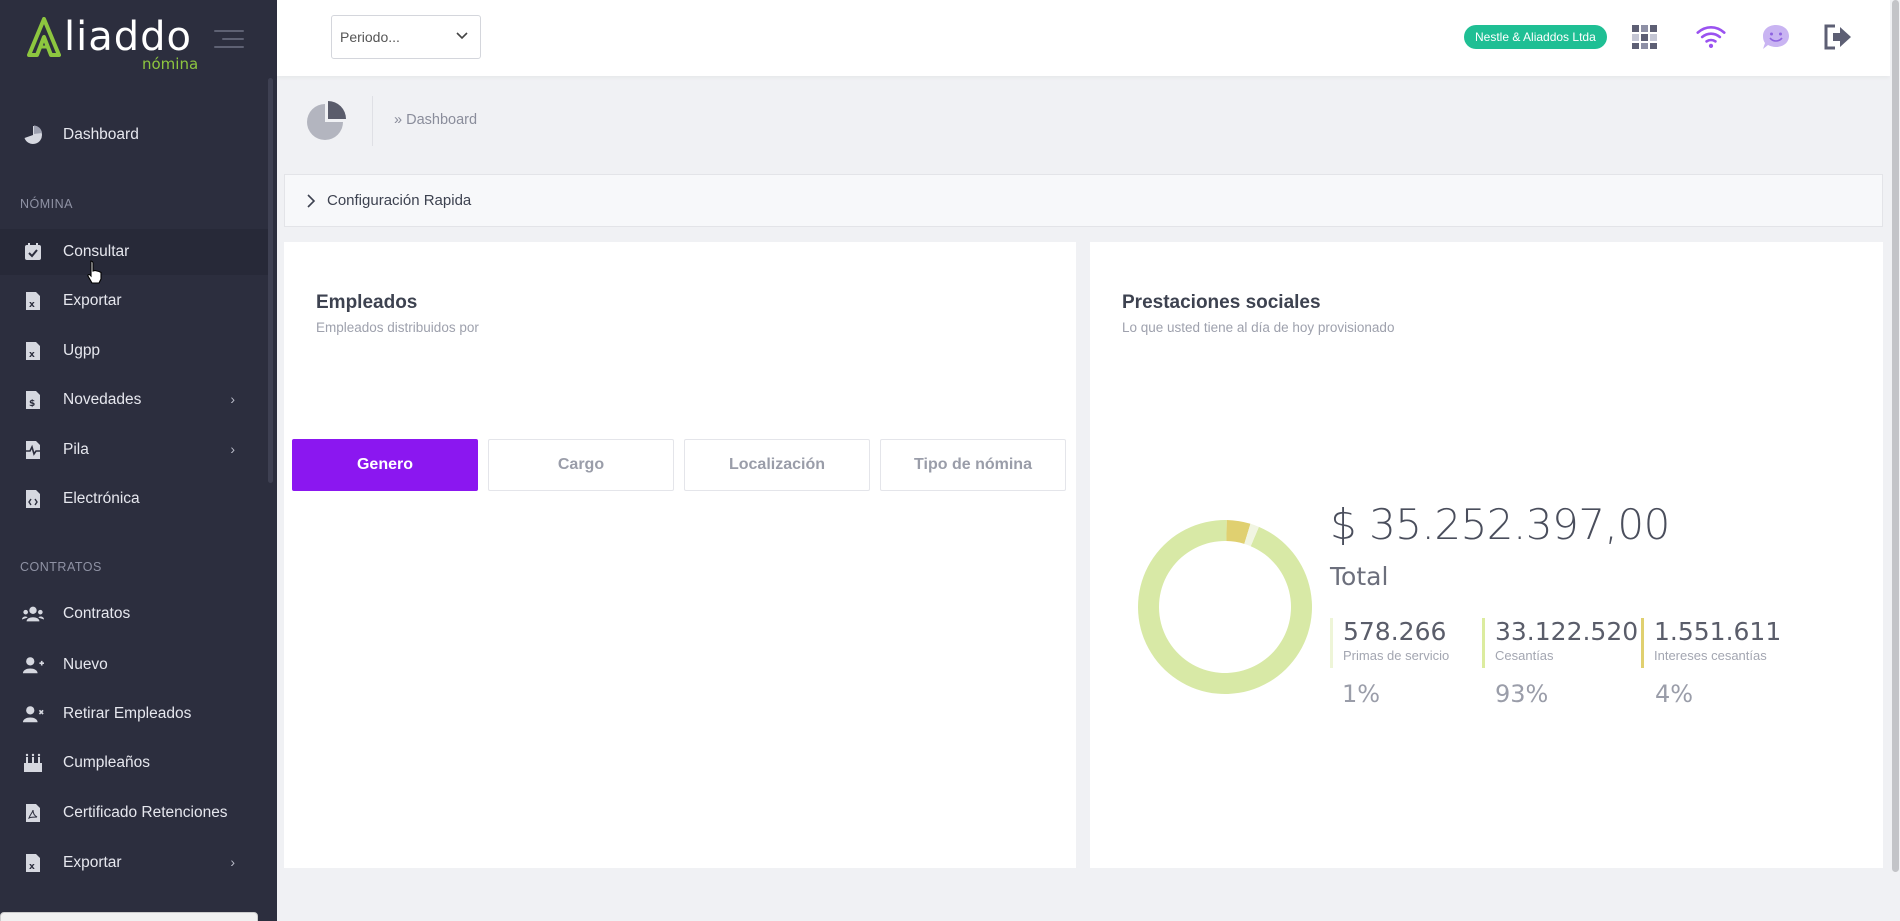 The height and width of the screenshot is (921, 1900). Describe the element at coordinates (311, 200) in the screenshot. I see `chevron-right-icon` at that location.